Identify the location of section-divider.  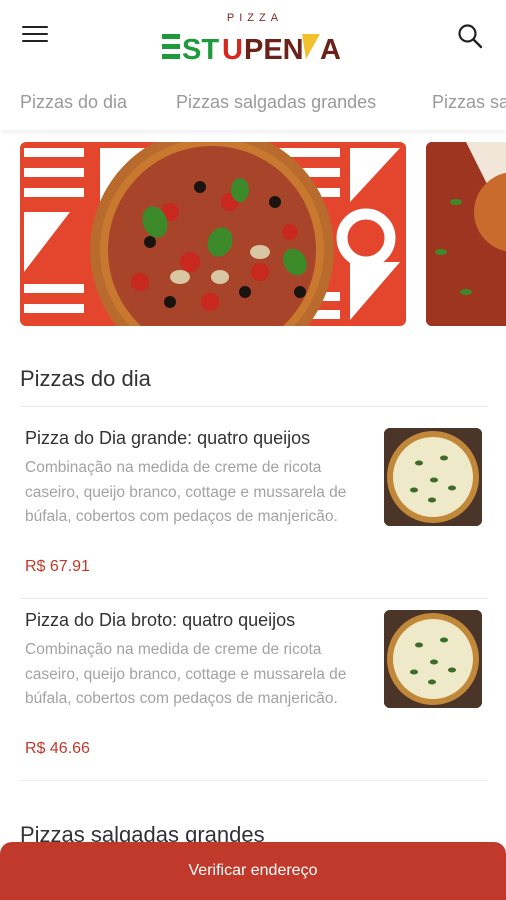
(254, 406).